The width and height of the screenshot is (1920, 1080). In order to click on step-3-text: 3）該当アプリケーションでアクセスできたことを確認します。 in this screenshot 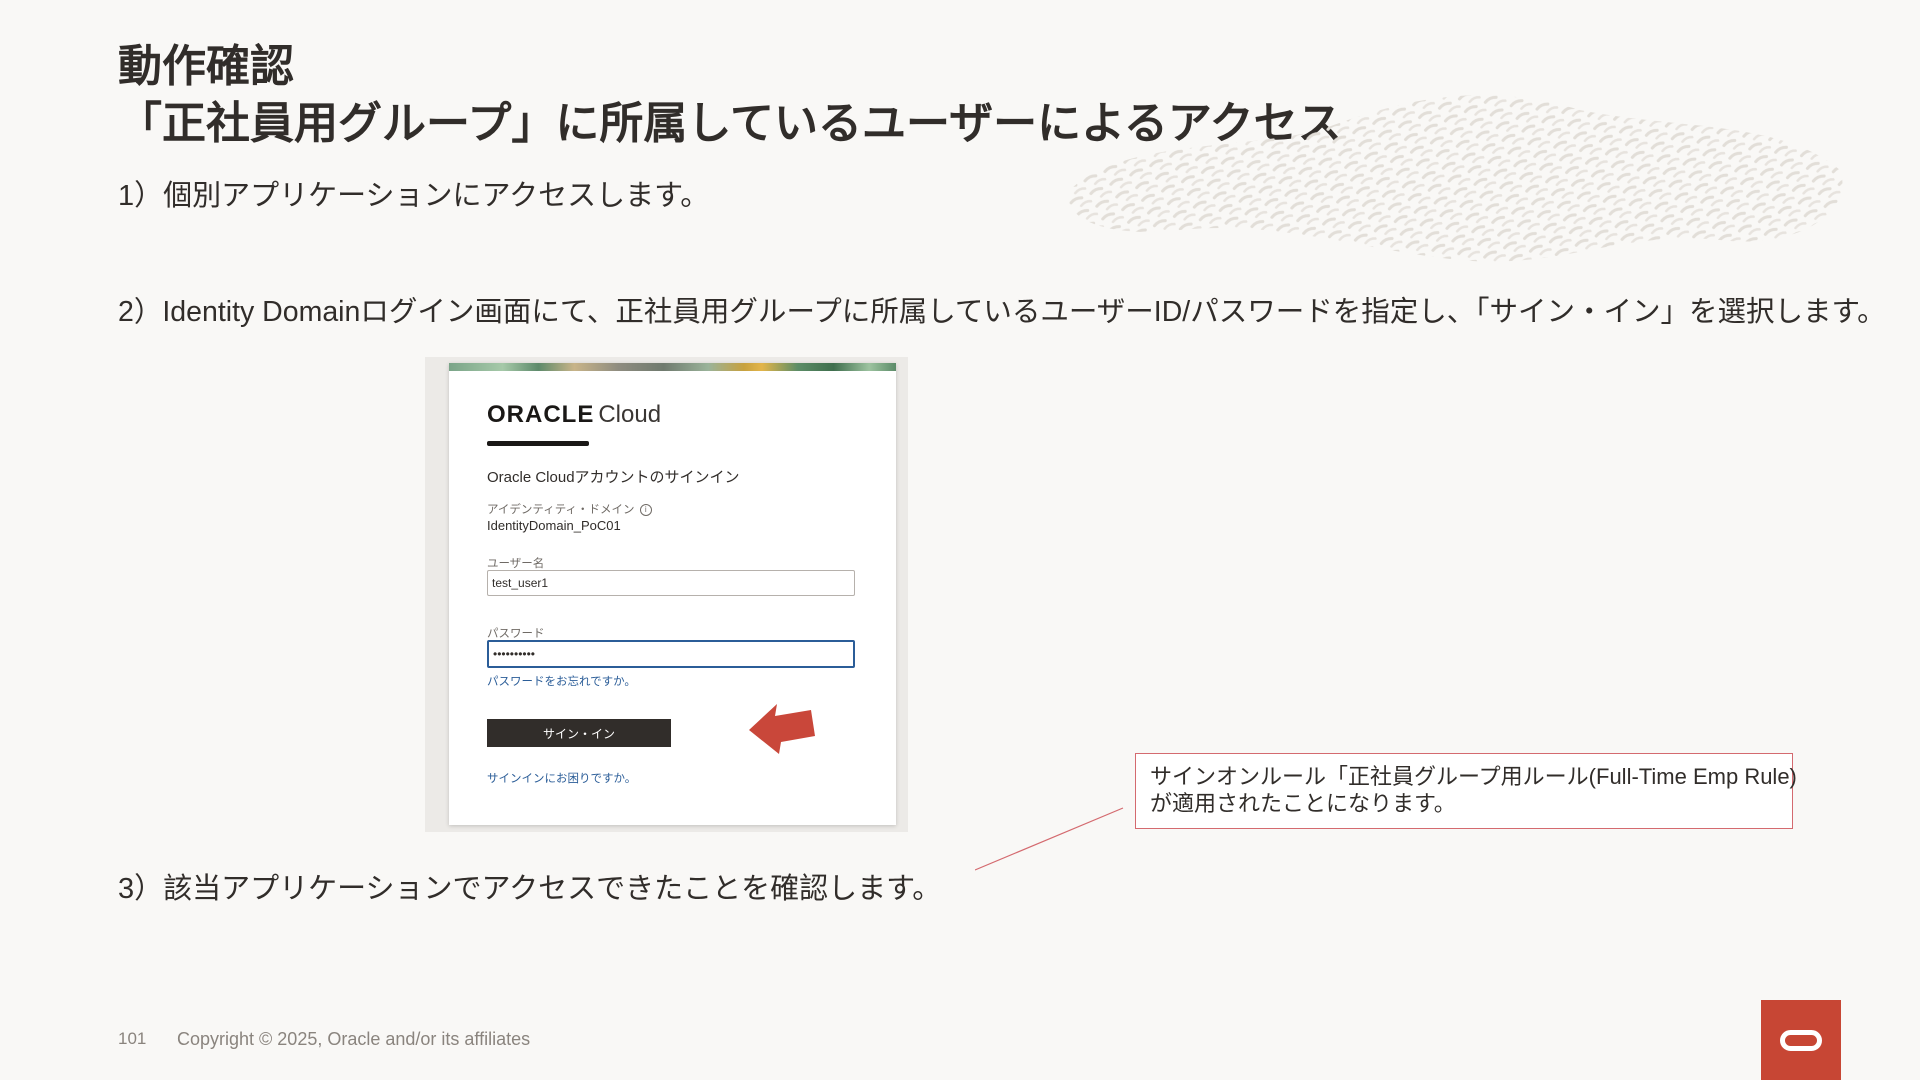, I will do `click(530, 889)`.